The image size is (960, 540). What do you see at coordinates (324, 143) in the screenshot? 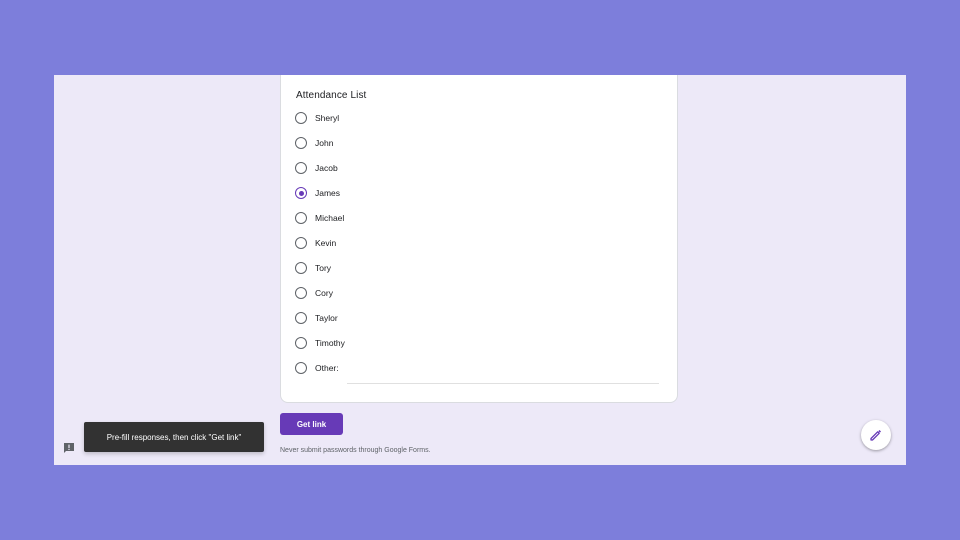
I see `option-label: John` at bounding box center [324, 143].